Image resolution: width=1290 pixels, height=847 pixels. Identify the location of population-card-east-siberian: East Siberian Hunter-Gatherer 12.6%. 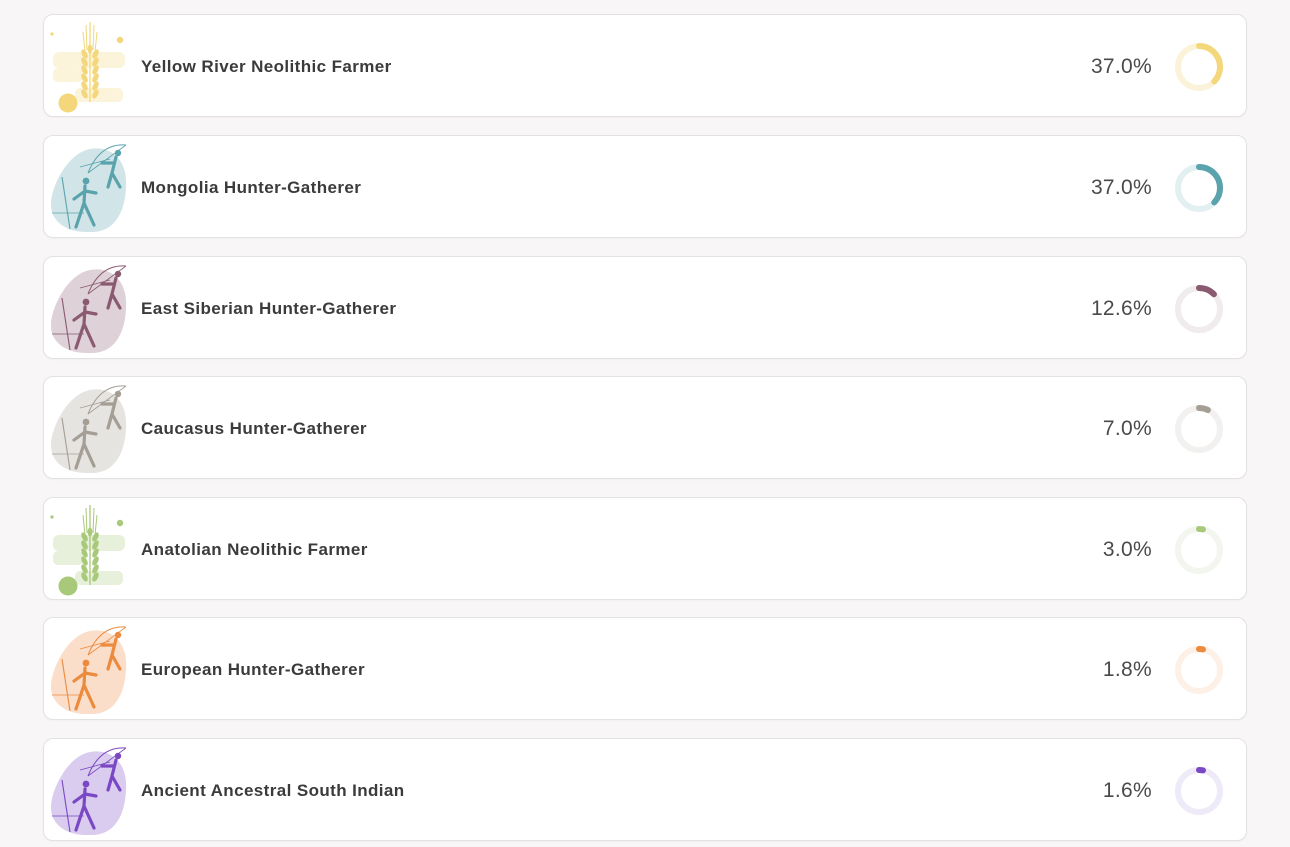
(645, 307).